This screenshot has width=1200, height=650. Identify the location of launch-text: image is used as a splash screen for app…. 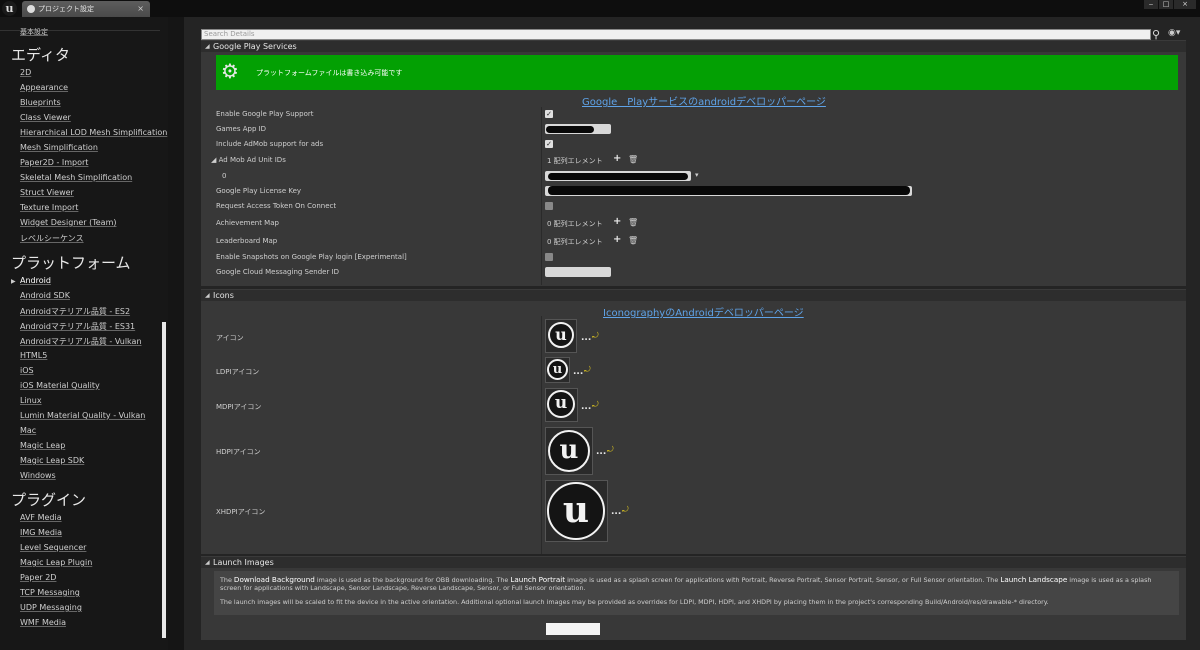
(783, 580).